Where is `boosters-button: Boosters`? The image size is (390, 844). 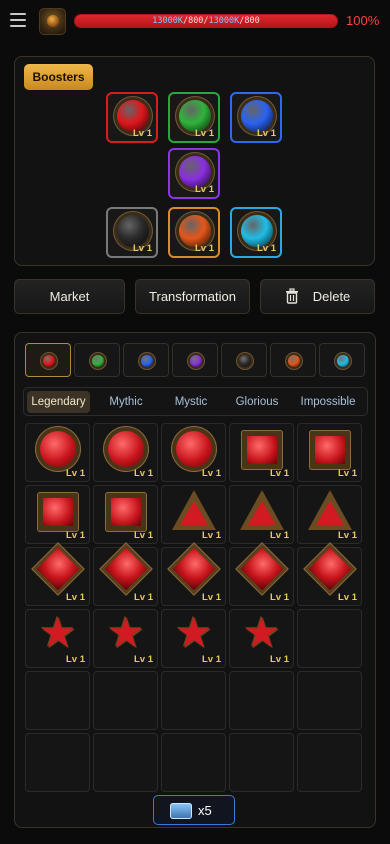 boosters-button: Boosters is located at coordinates (58, 77).